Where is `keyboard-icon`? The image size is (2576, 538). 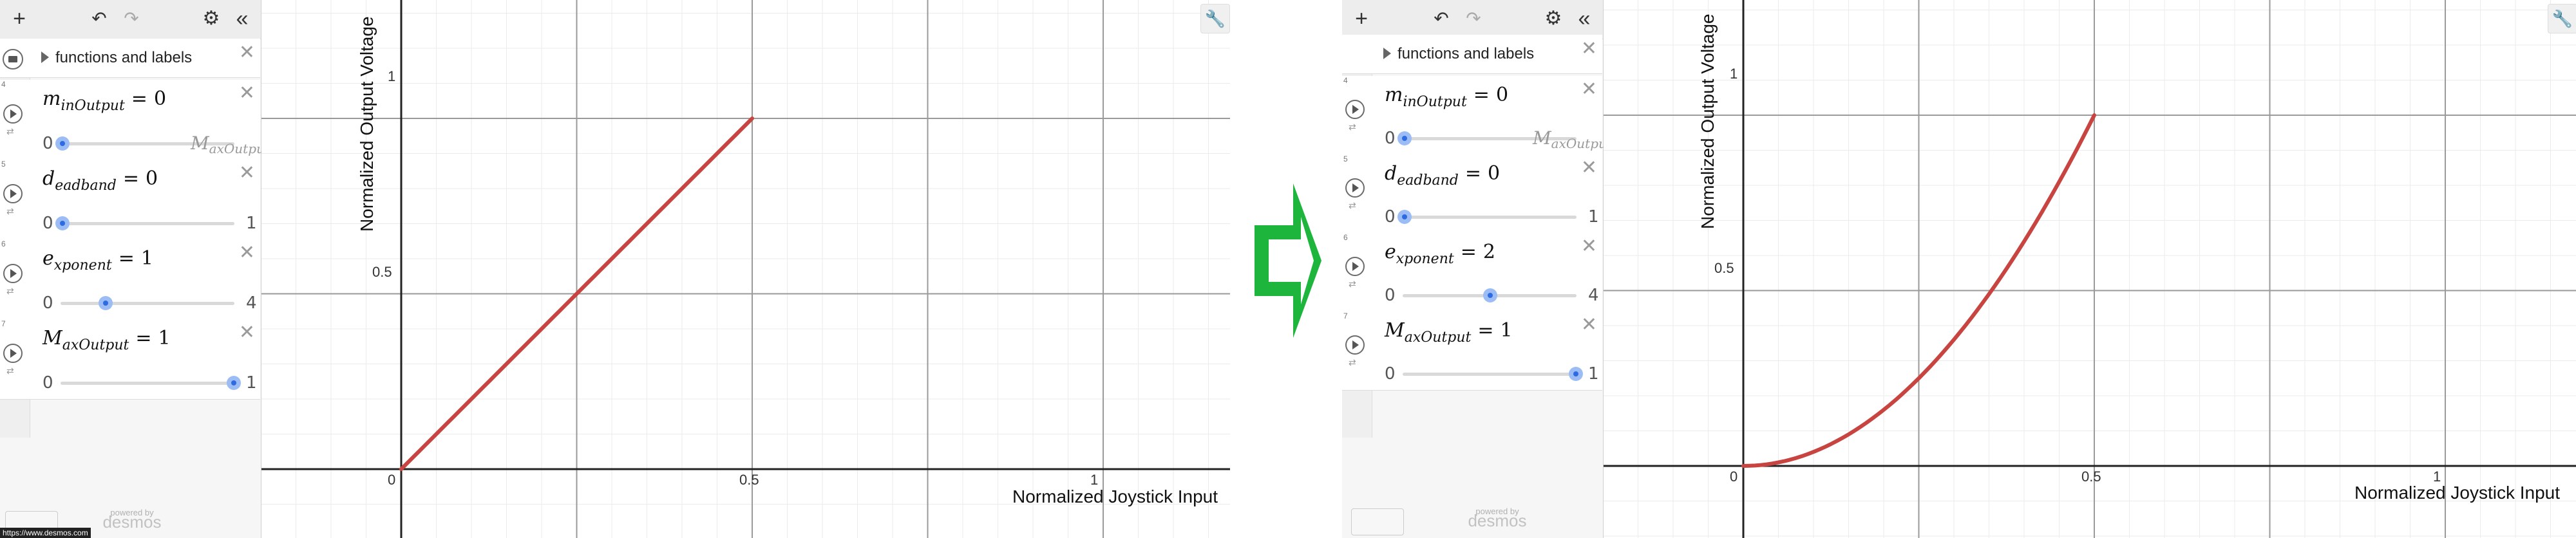
keyboard-icon is located at coordinates (1378, 521).